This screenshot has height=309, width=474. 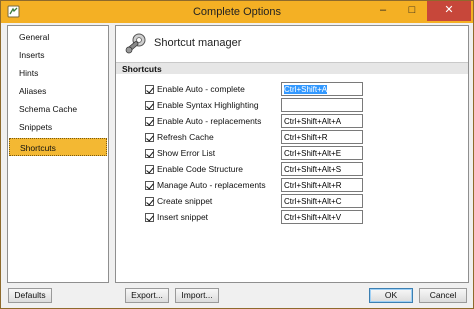 What do you see at coordinates (149, 105) in the screenshot?
I see `checkbox-enable-syntax-highlighting` at bounding box center [149, 105].